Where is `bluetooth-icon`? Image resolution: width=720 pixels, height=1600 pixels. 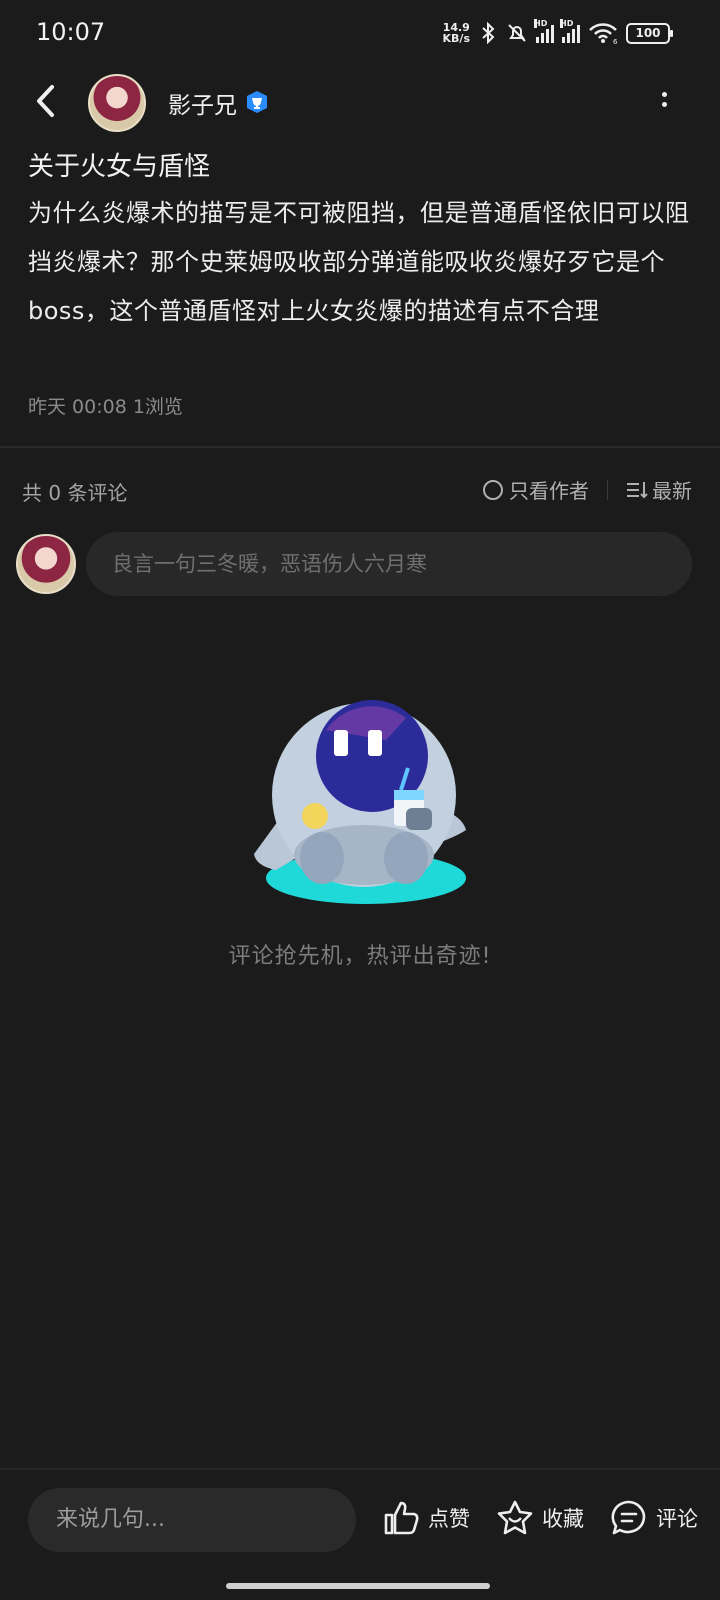 bluetooth-icon is located at coordinates (488, 33).